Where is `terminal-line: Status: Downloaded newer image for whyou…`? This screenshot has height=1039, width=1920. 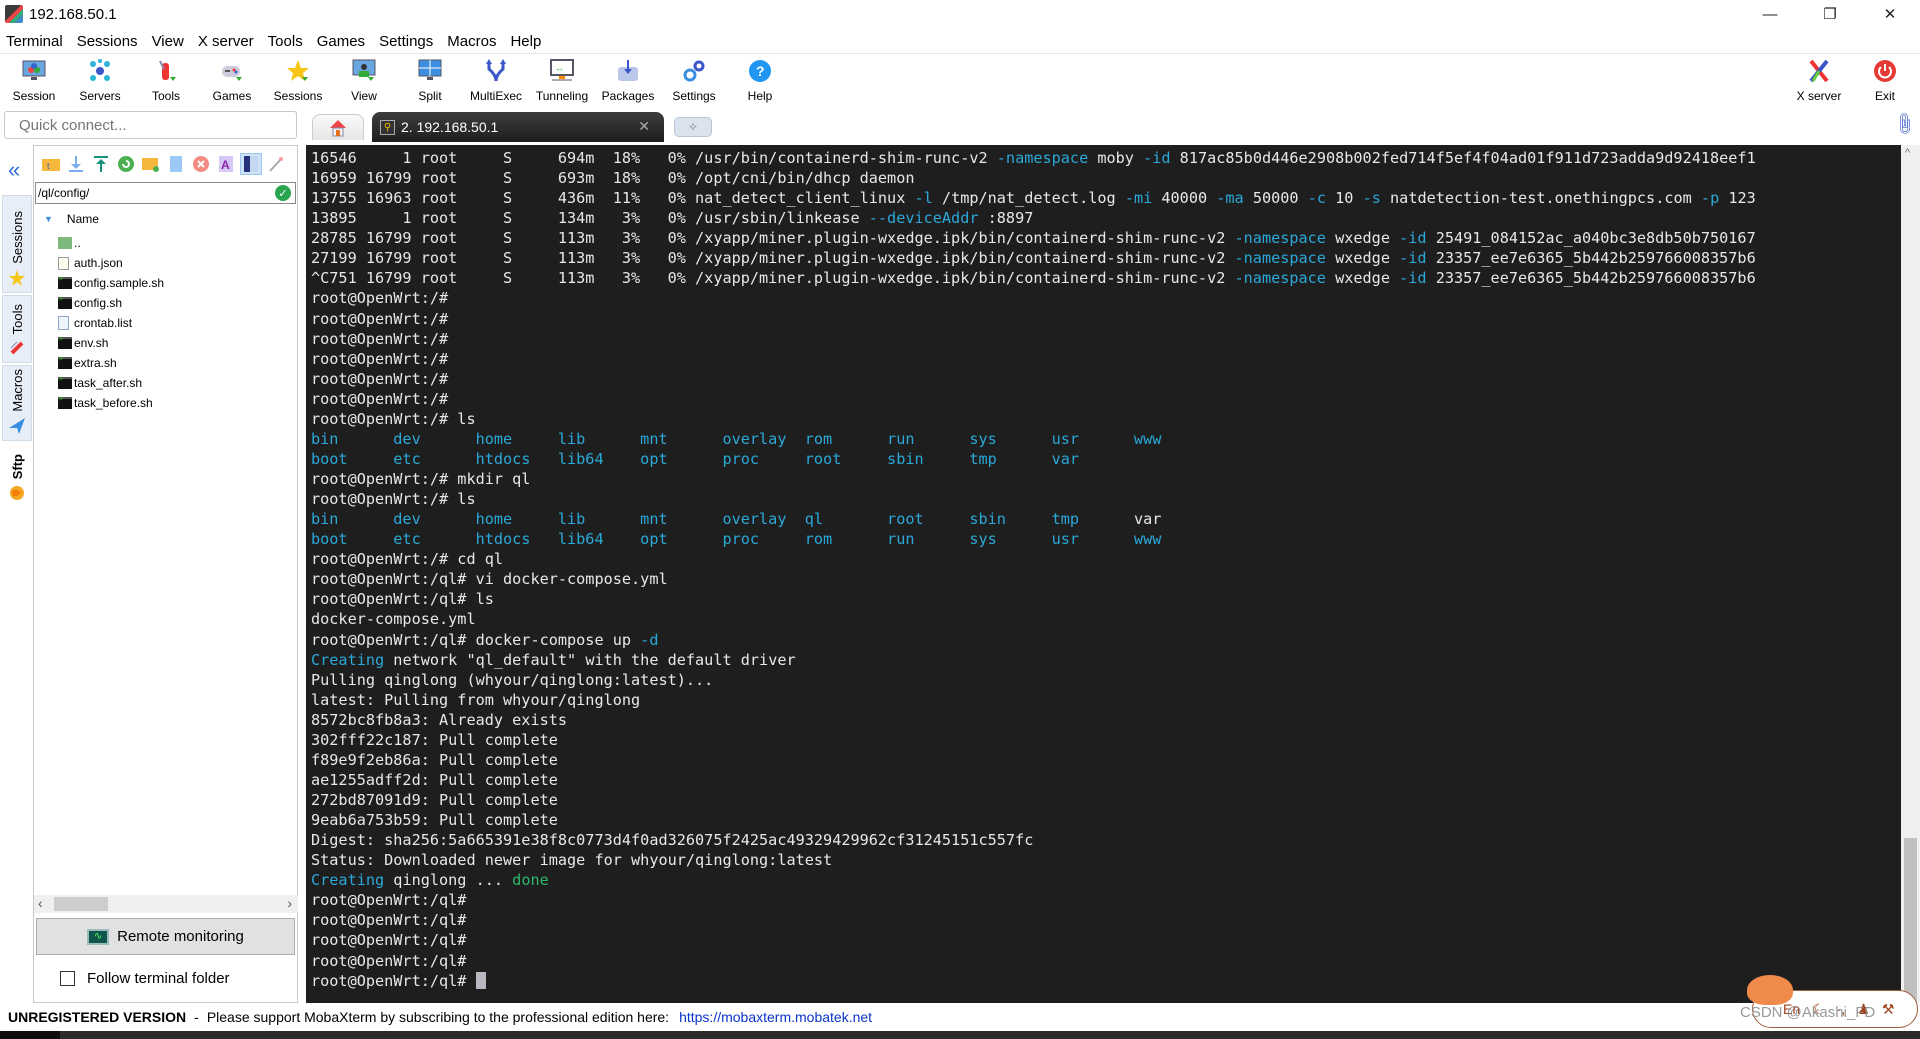 terminal-line: Status: Downloaded newer image for whyou… is located at coordinates (1106, 860).